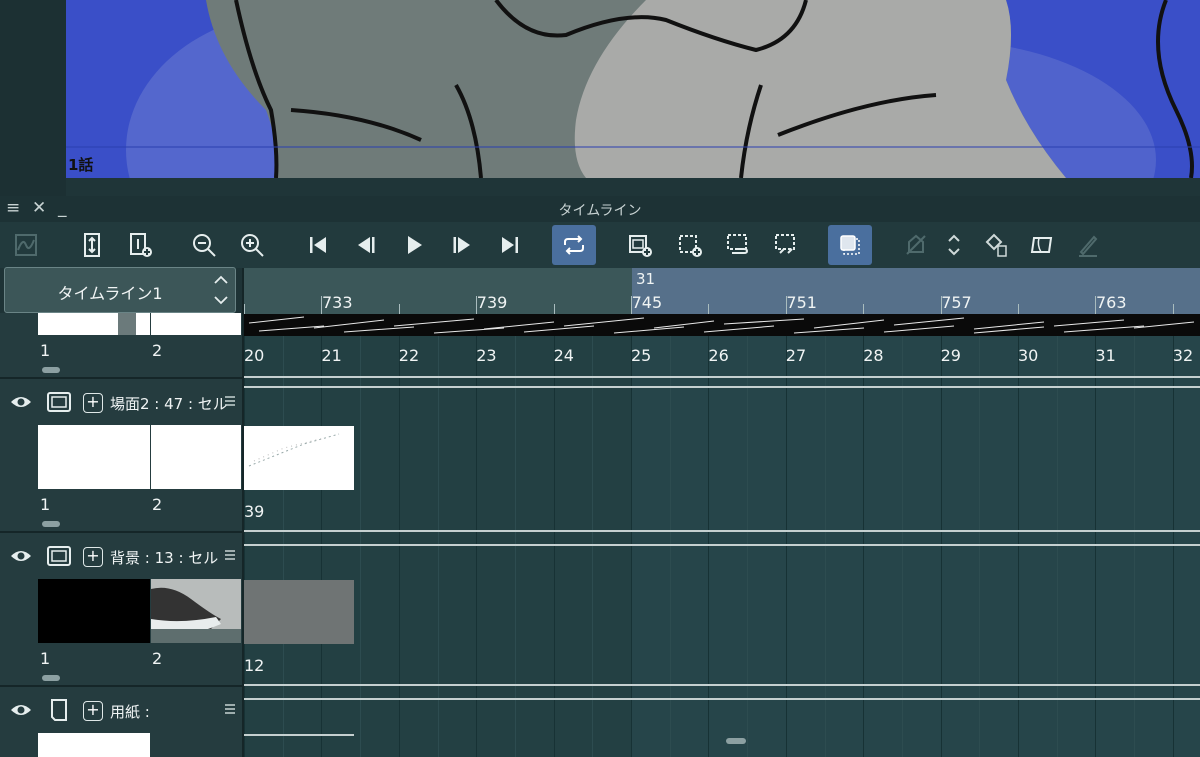 The height and width of the screenshot is (757, 1200). I want to click on add-frame-button, so click(140, 245).